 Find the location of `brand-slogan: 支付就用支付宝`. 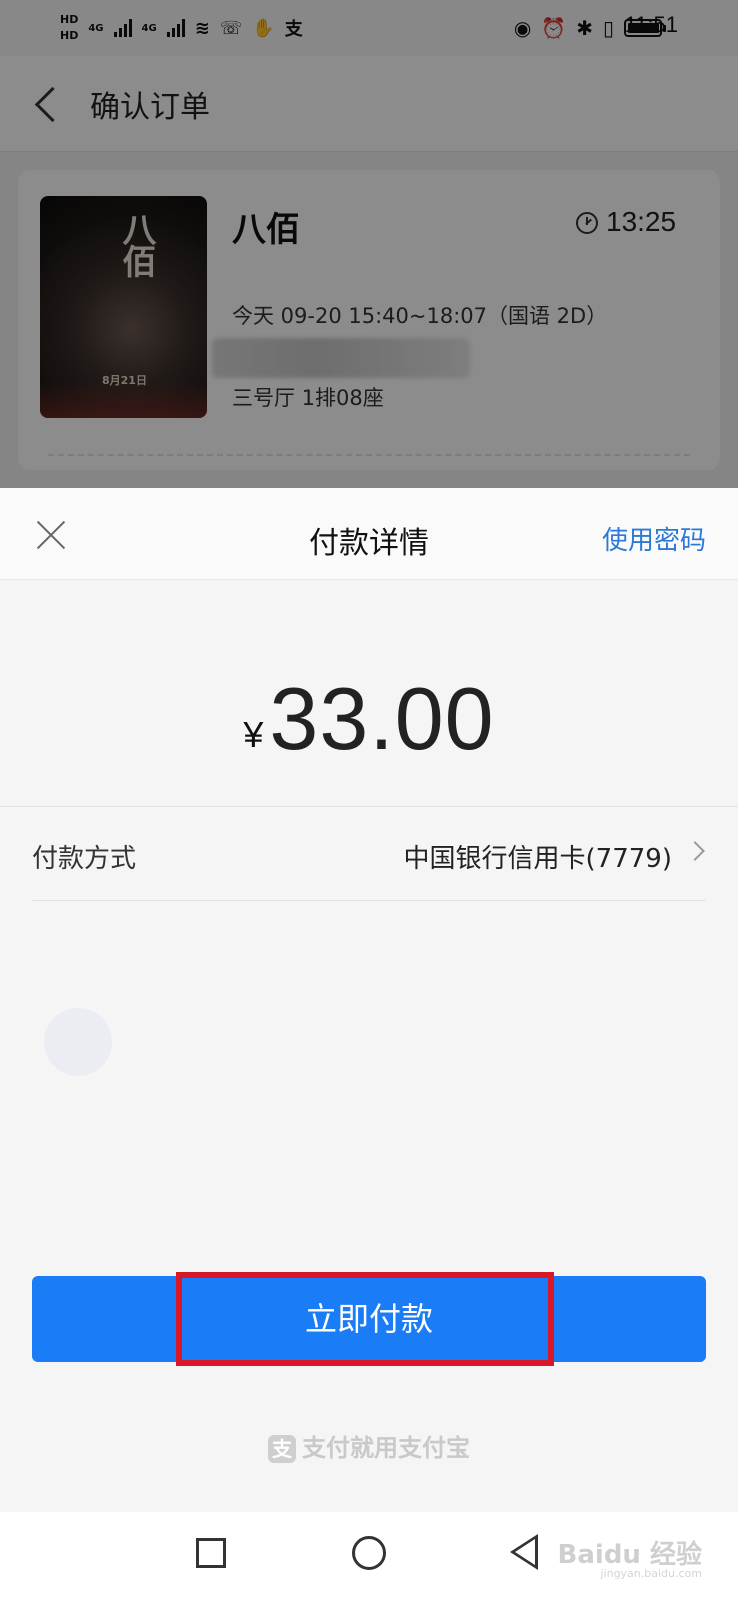

brand-slogan: 支付就用支付宝 is located at coordinates (386, 1448).